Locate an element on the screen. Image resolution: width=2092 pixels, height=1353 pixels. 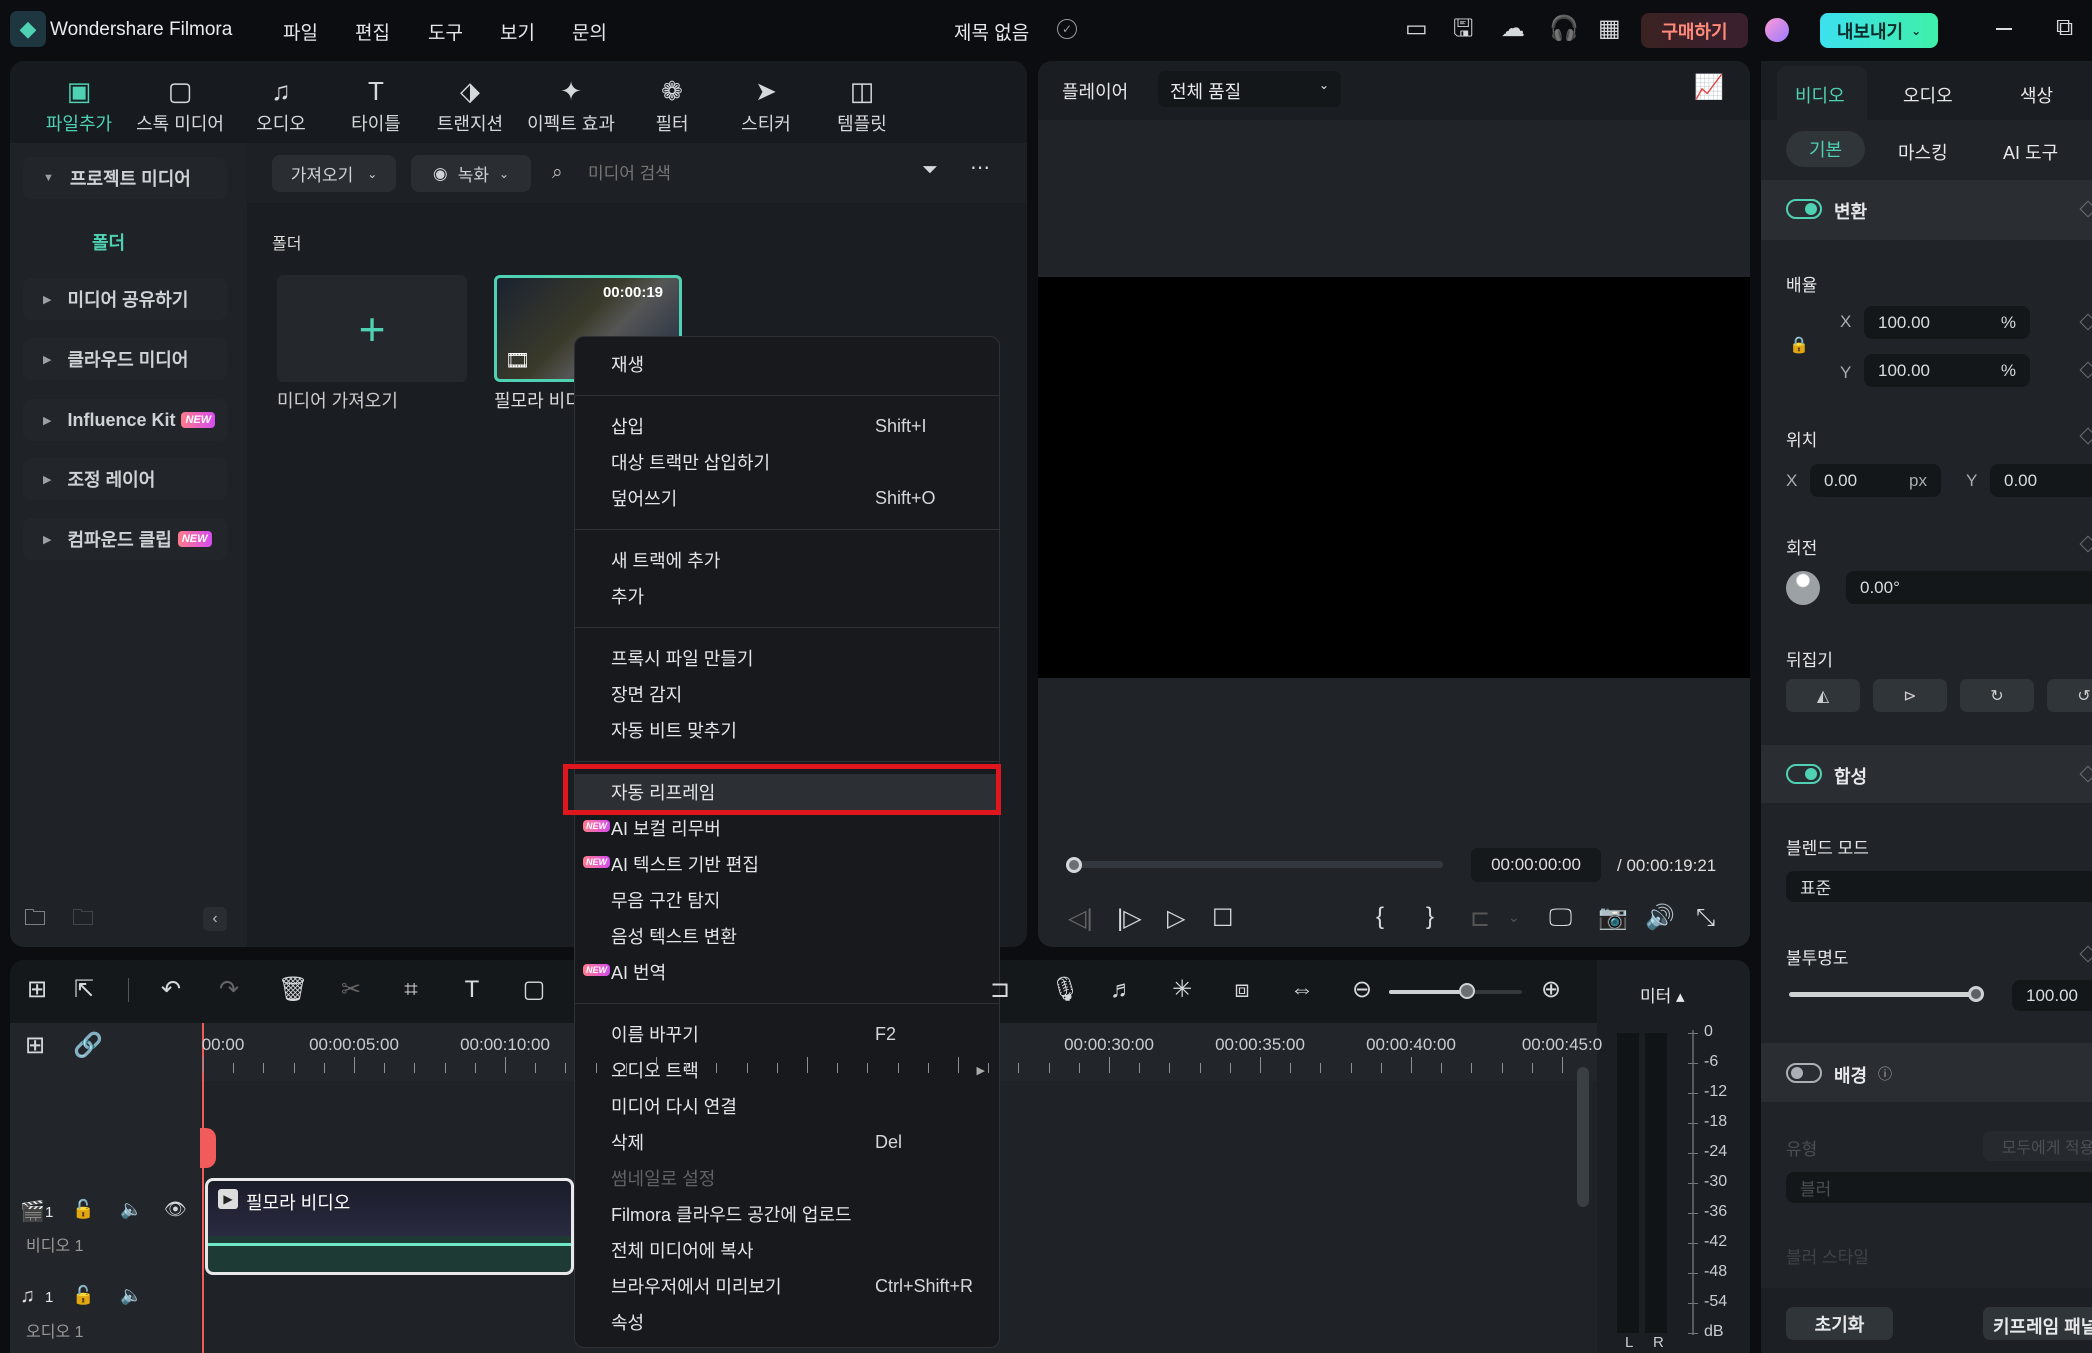
display-icon: 🖵 is located at coordinates (1560, 918).